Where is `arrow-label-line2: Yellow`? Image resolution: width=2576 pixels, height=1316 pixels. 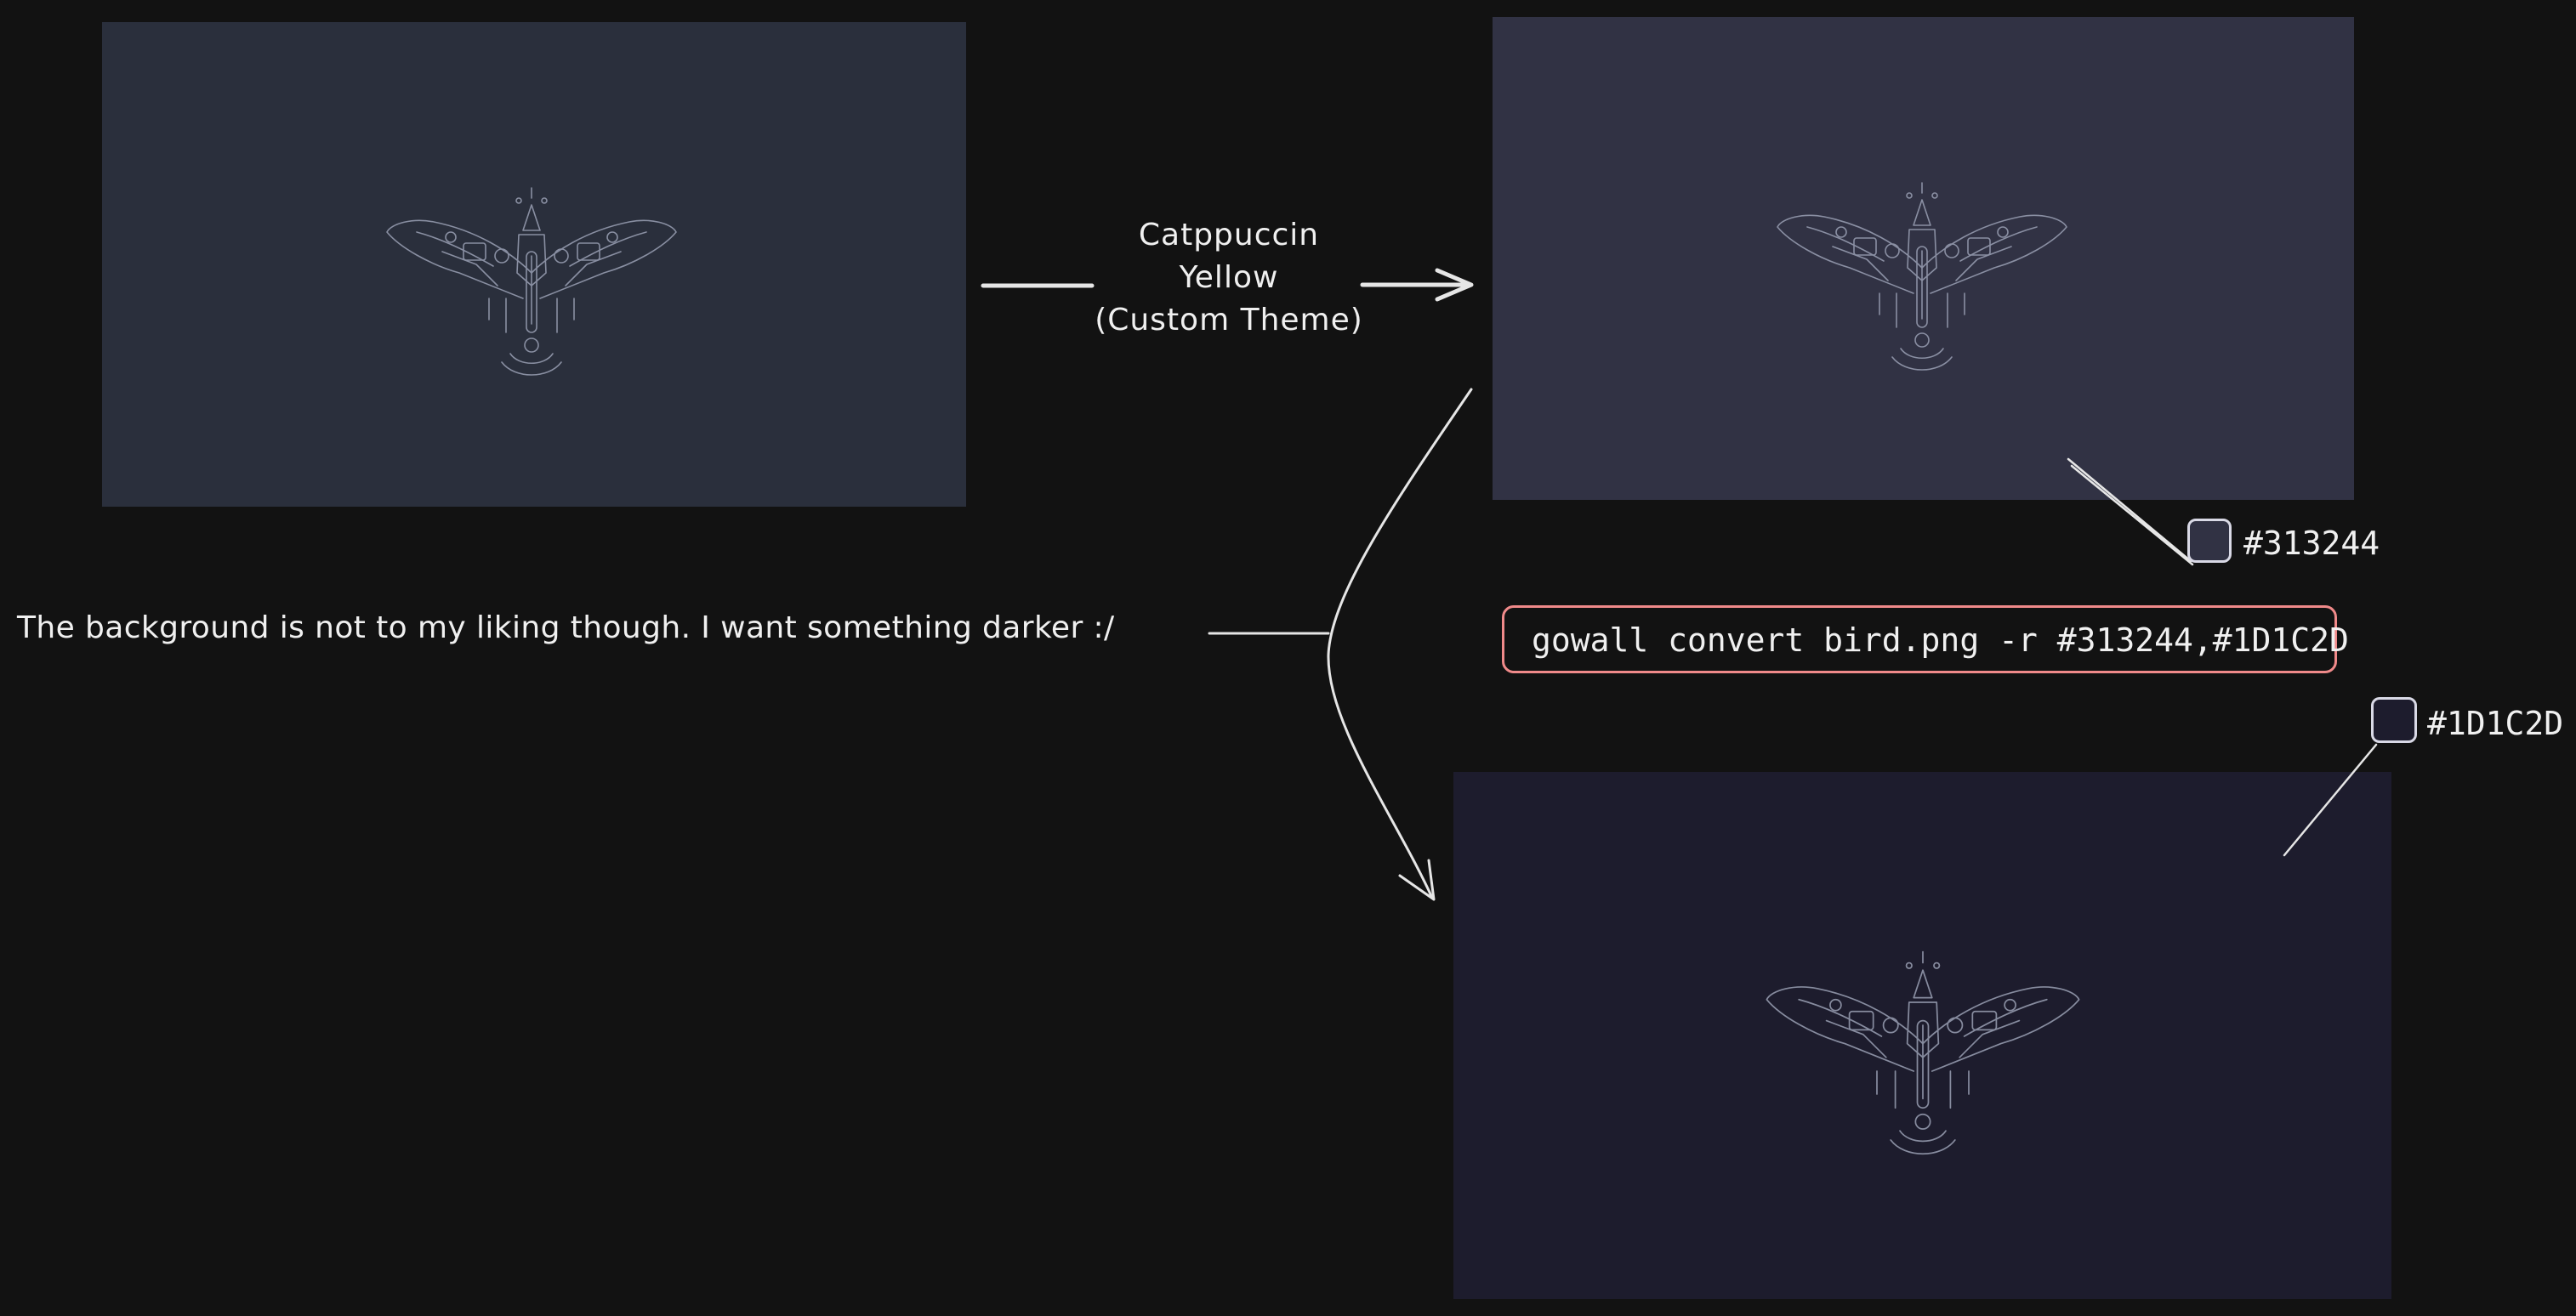 arrow-label-line2: Yellow is located at coordinates (1229, 277).